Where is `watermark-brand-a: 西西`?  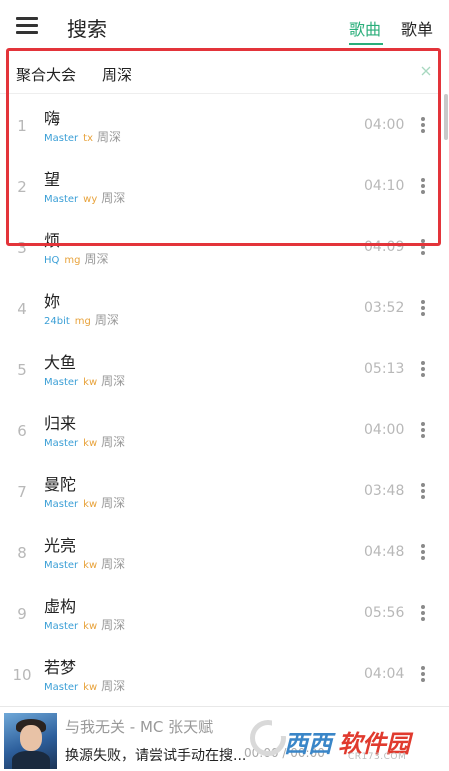 watermark-brand-a: 西西 is located at coordinates (308, 744).